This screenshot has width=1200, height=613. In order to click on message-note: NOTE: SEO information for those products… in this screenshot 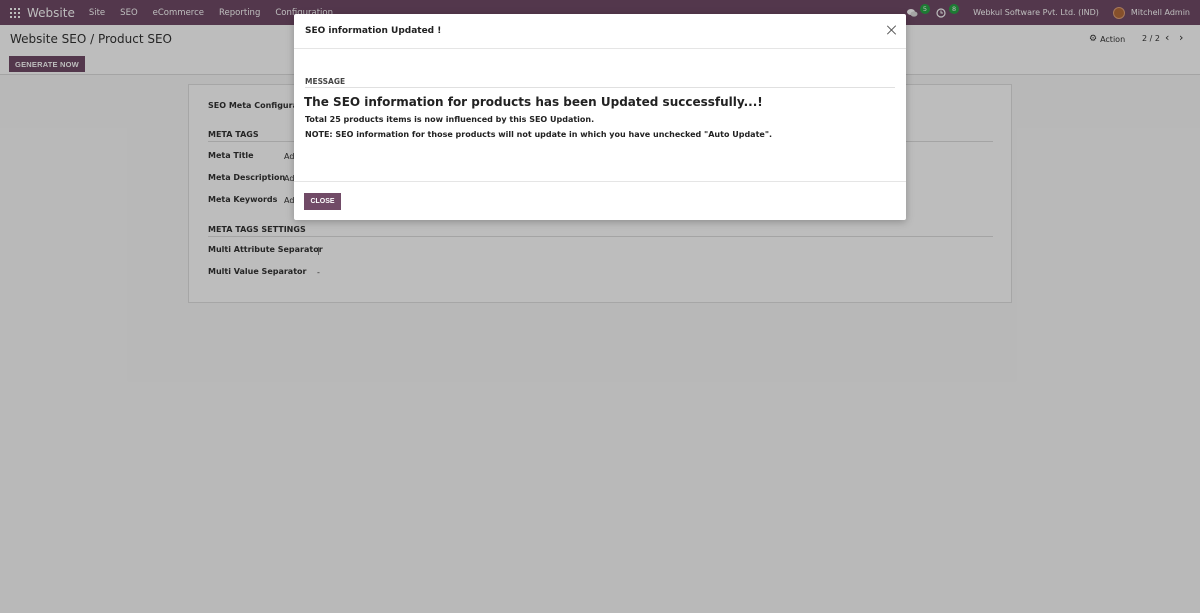, I will do `click(539, 134)`.